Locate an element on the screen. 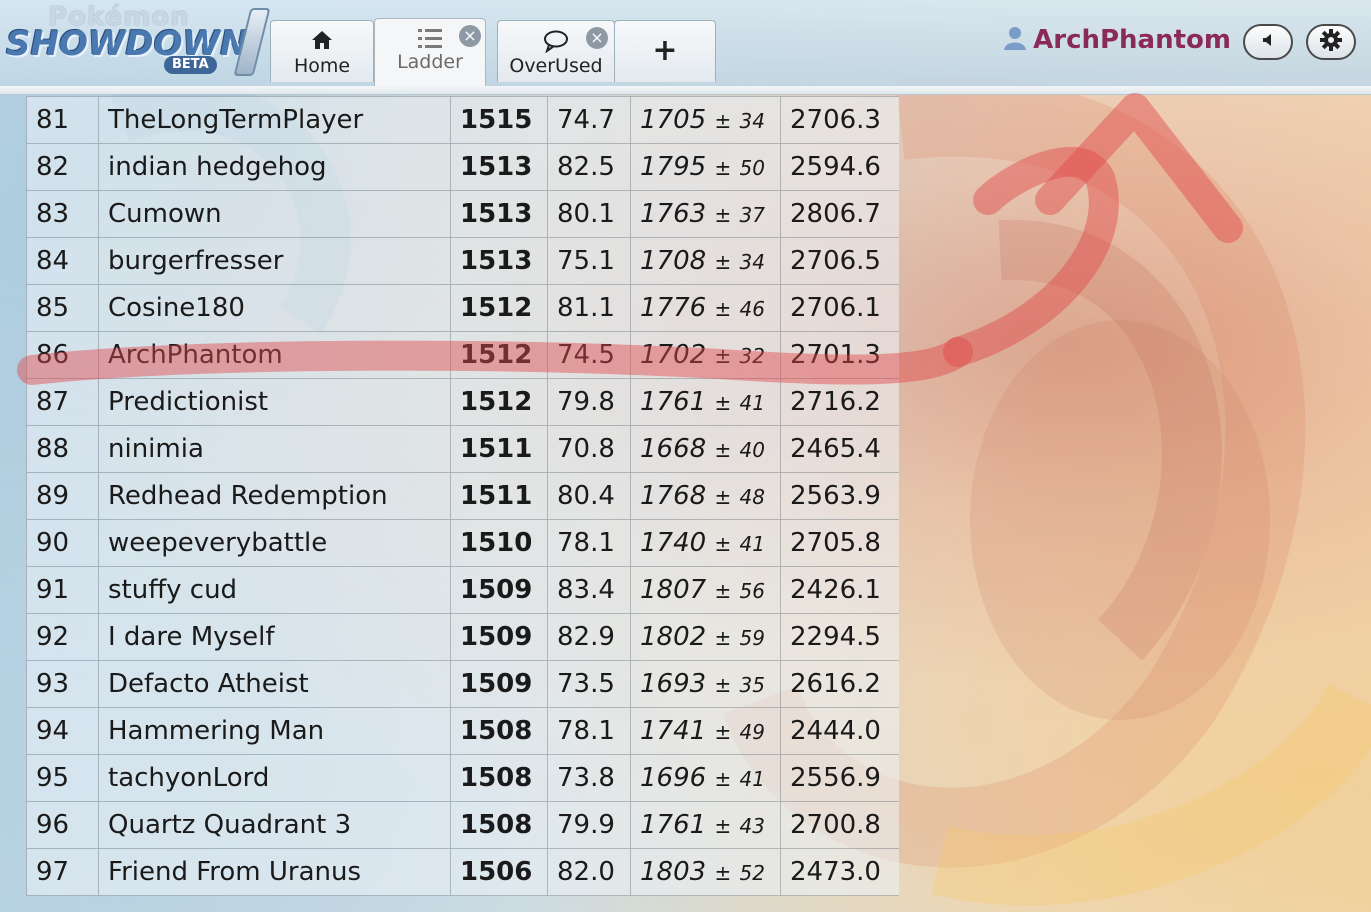  gxe-cell: 82.5 is located at coordinates (589, 167).